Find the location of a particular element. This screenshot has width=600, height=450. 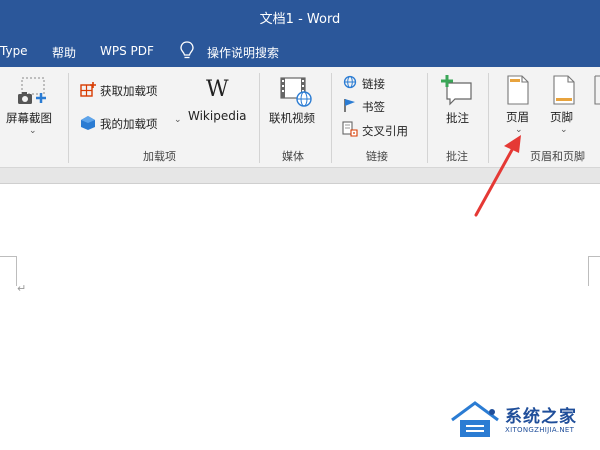

paragraph-mark-icon: ↵ is located at coordinates (22, 288).